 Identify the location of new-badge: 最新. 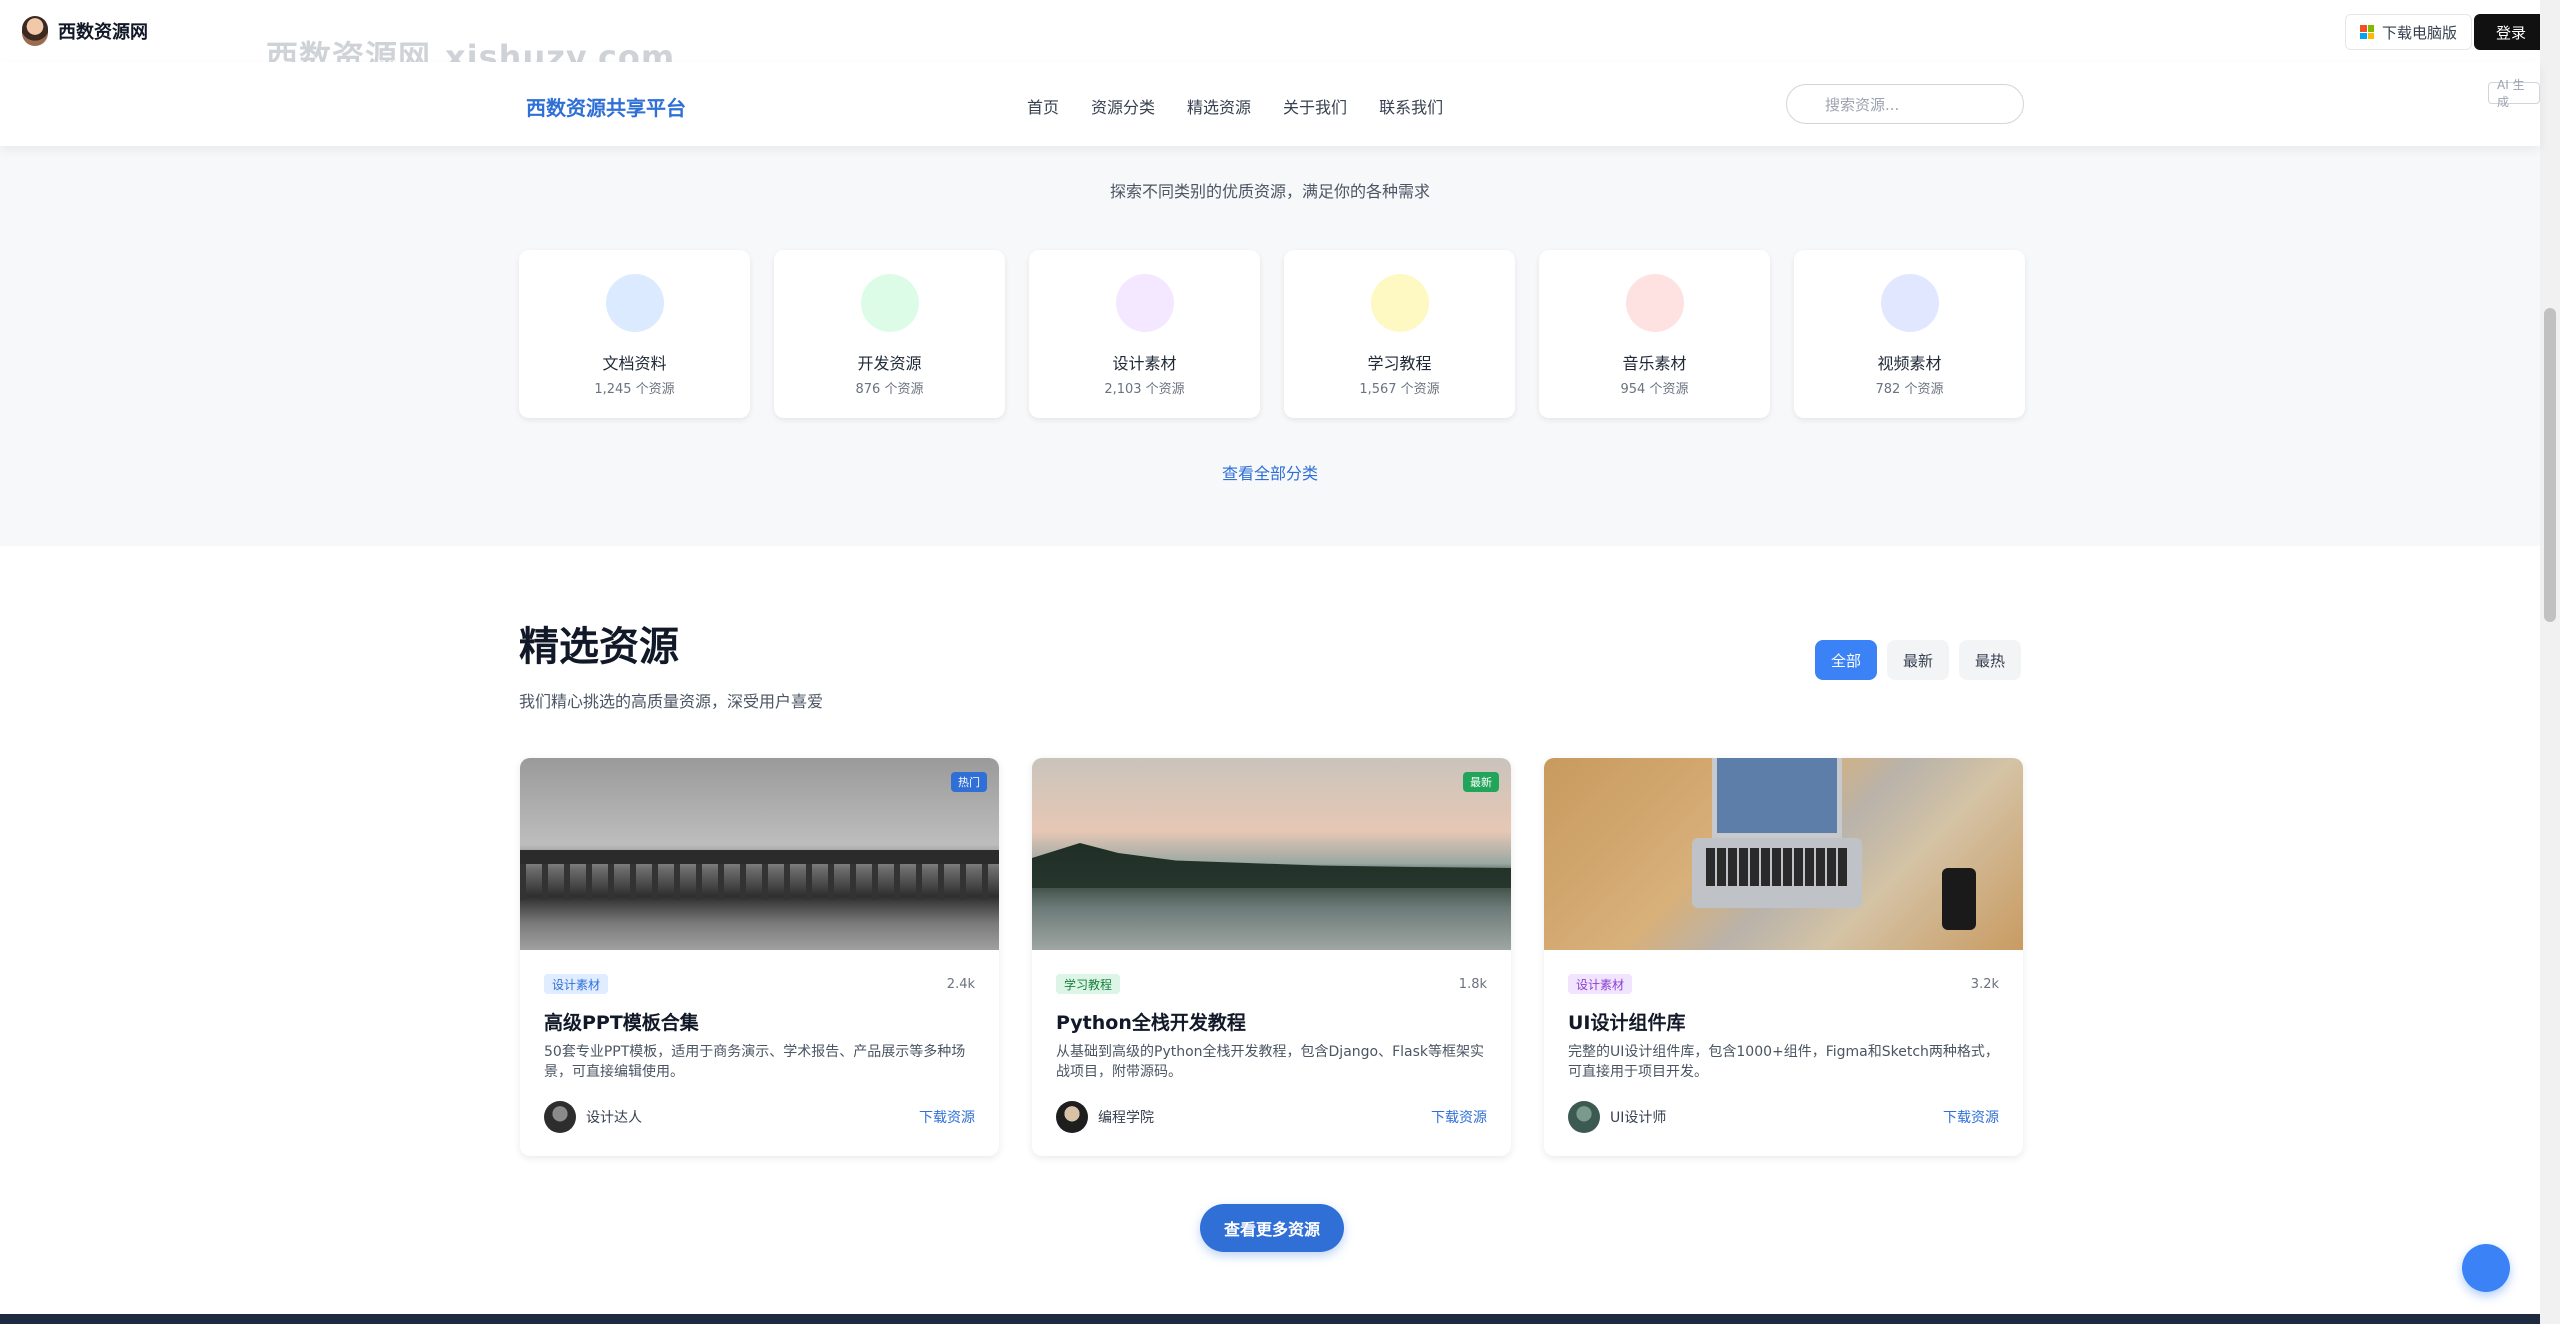
(1481, 782).